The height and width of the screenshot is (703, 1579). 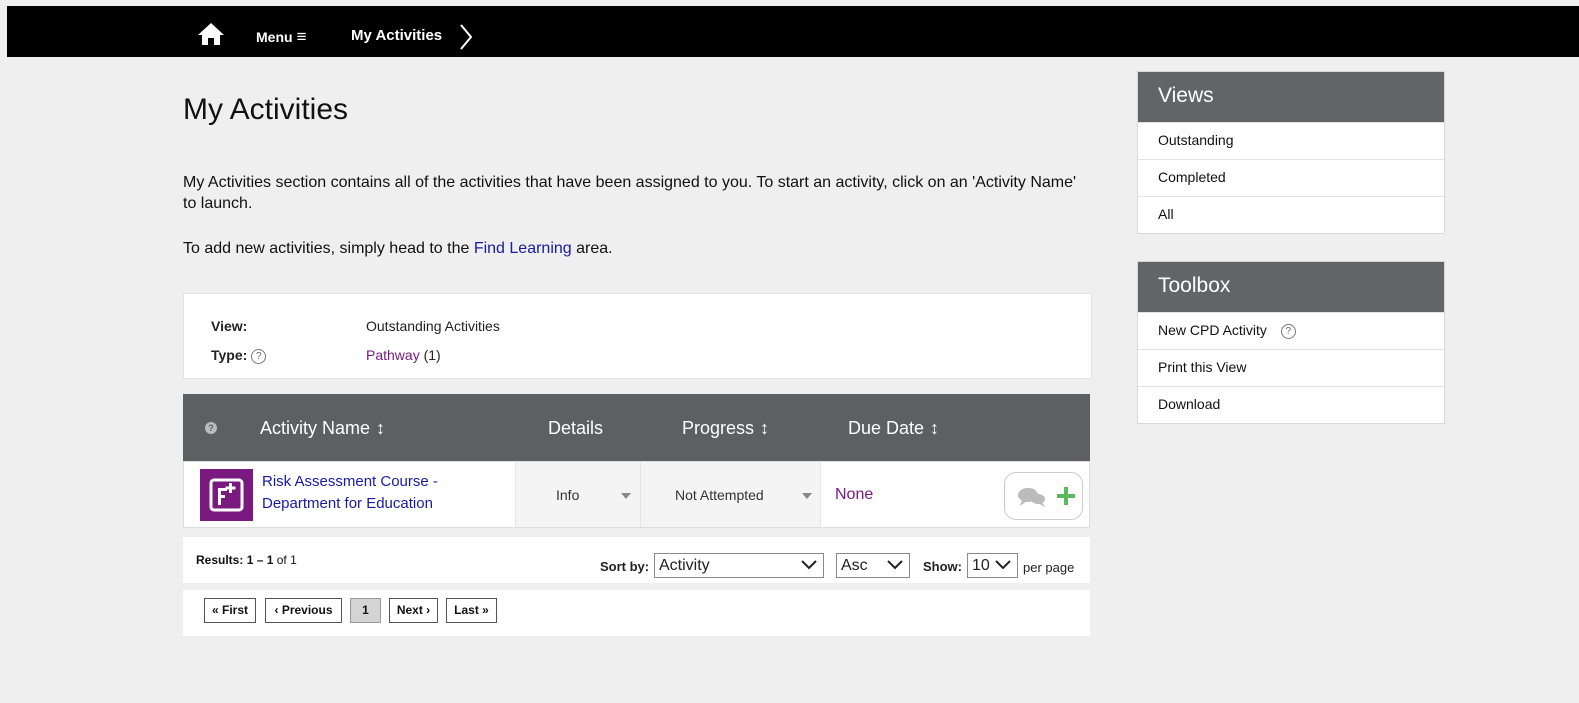 What do you see at coordinates (1291, 214) in the screenshot?
I see `view-all: All` at bounding box center [1291, 214].